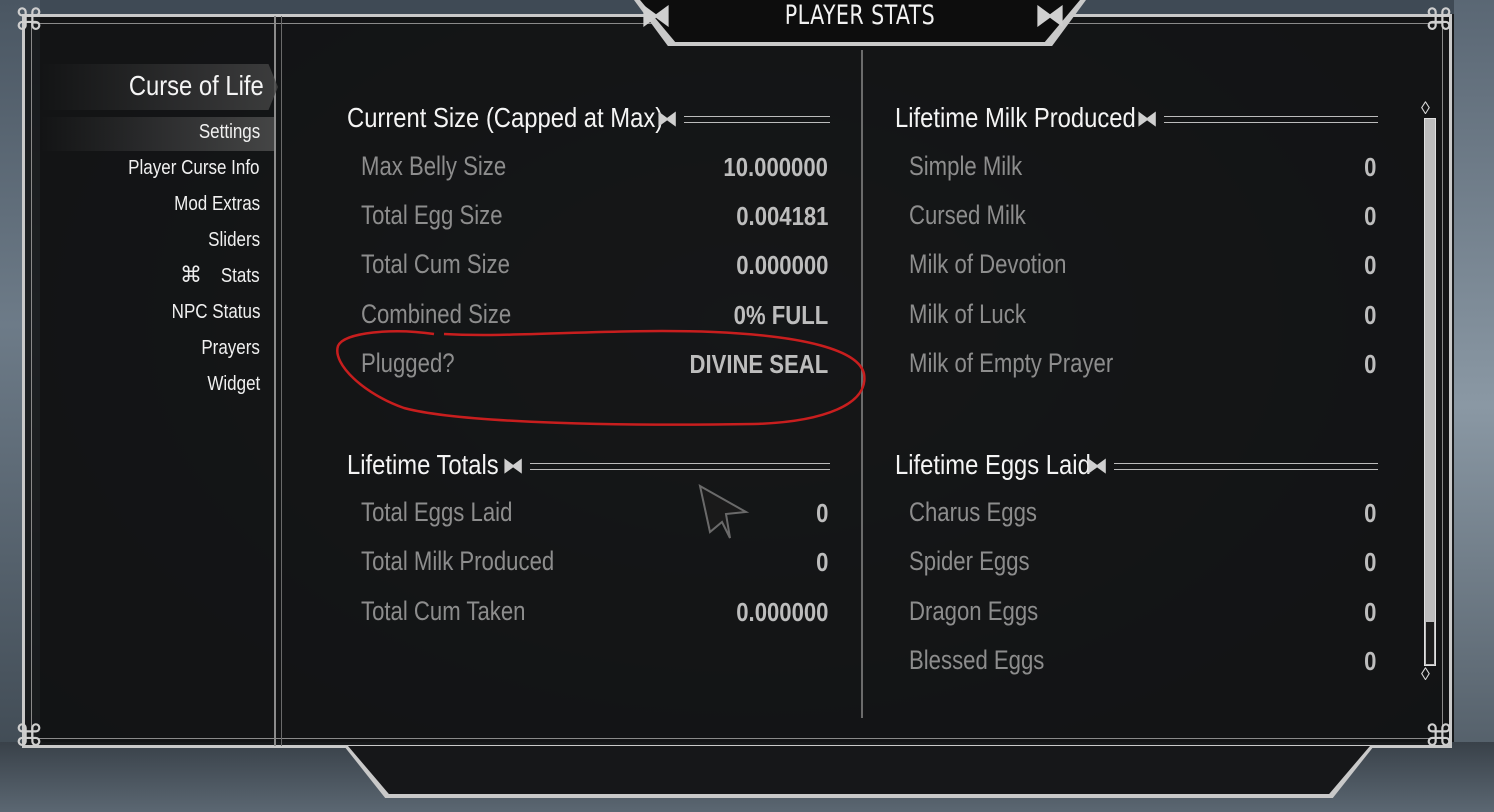  Describe the element at coordinates (233, 384) in the screenshot. I see `nav-item-widget: Widget` at that location.